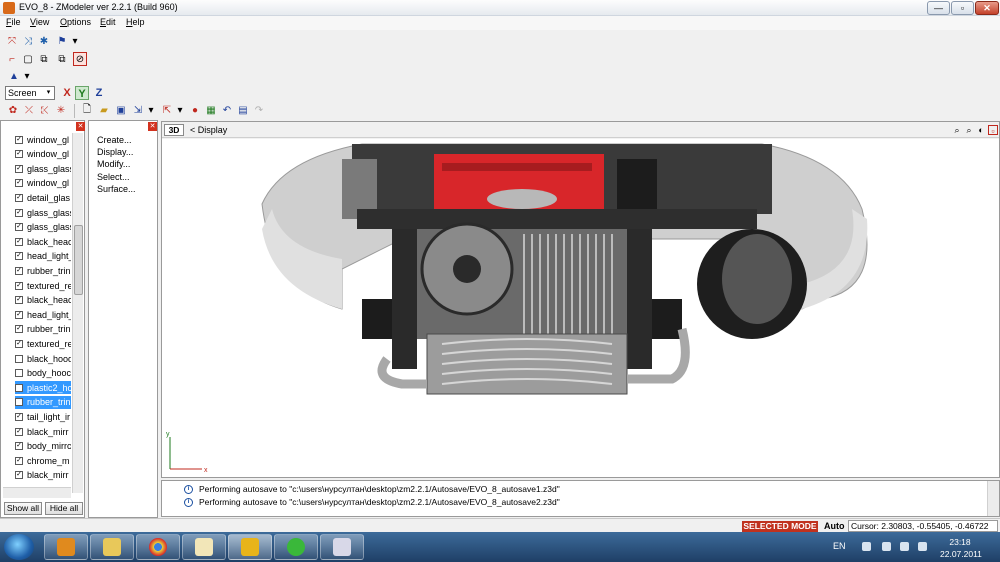 The width and height of the screenshot is (1000, 562). I want to click on scroll-thumb, so click(78, 260).